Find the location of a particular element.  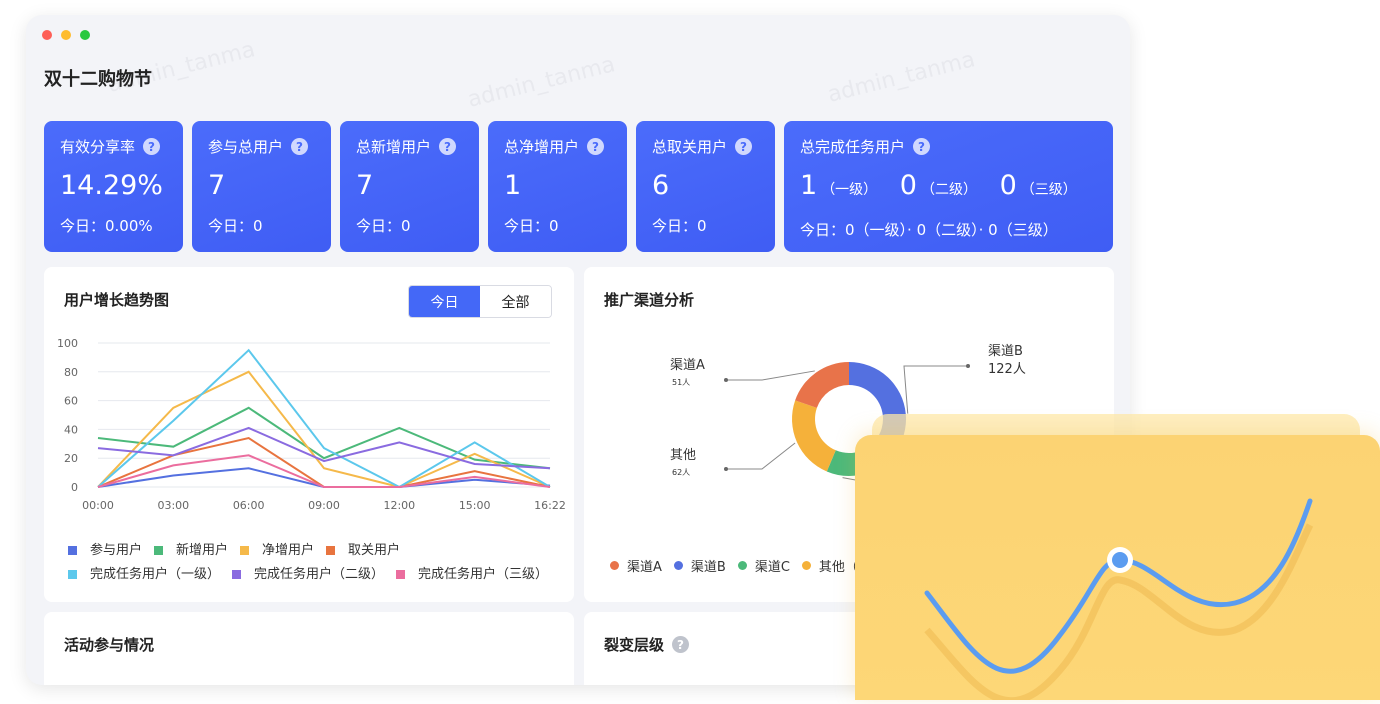

card-title: 用户增长趋势图 is located at coordinates (117, 300).